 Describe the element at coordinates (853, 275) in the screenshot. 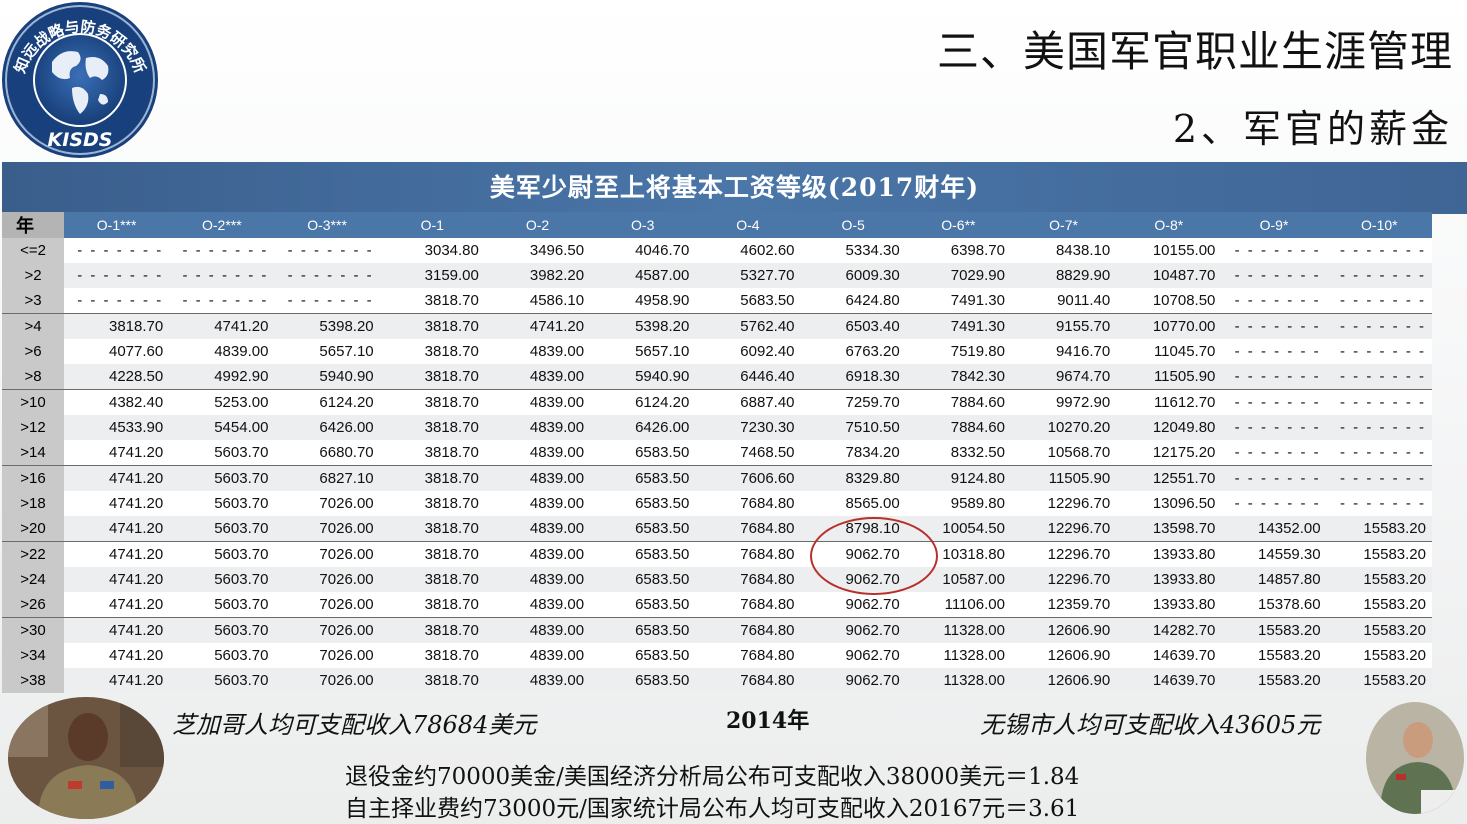

I see `salary-cell: 6009.30` at that location.